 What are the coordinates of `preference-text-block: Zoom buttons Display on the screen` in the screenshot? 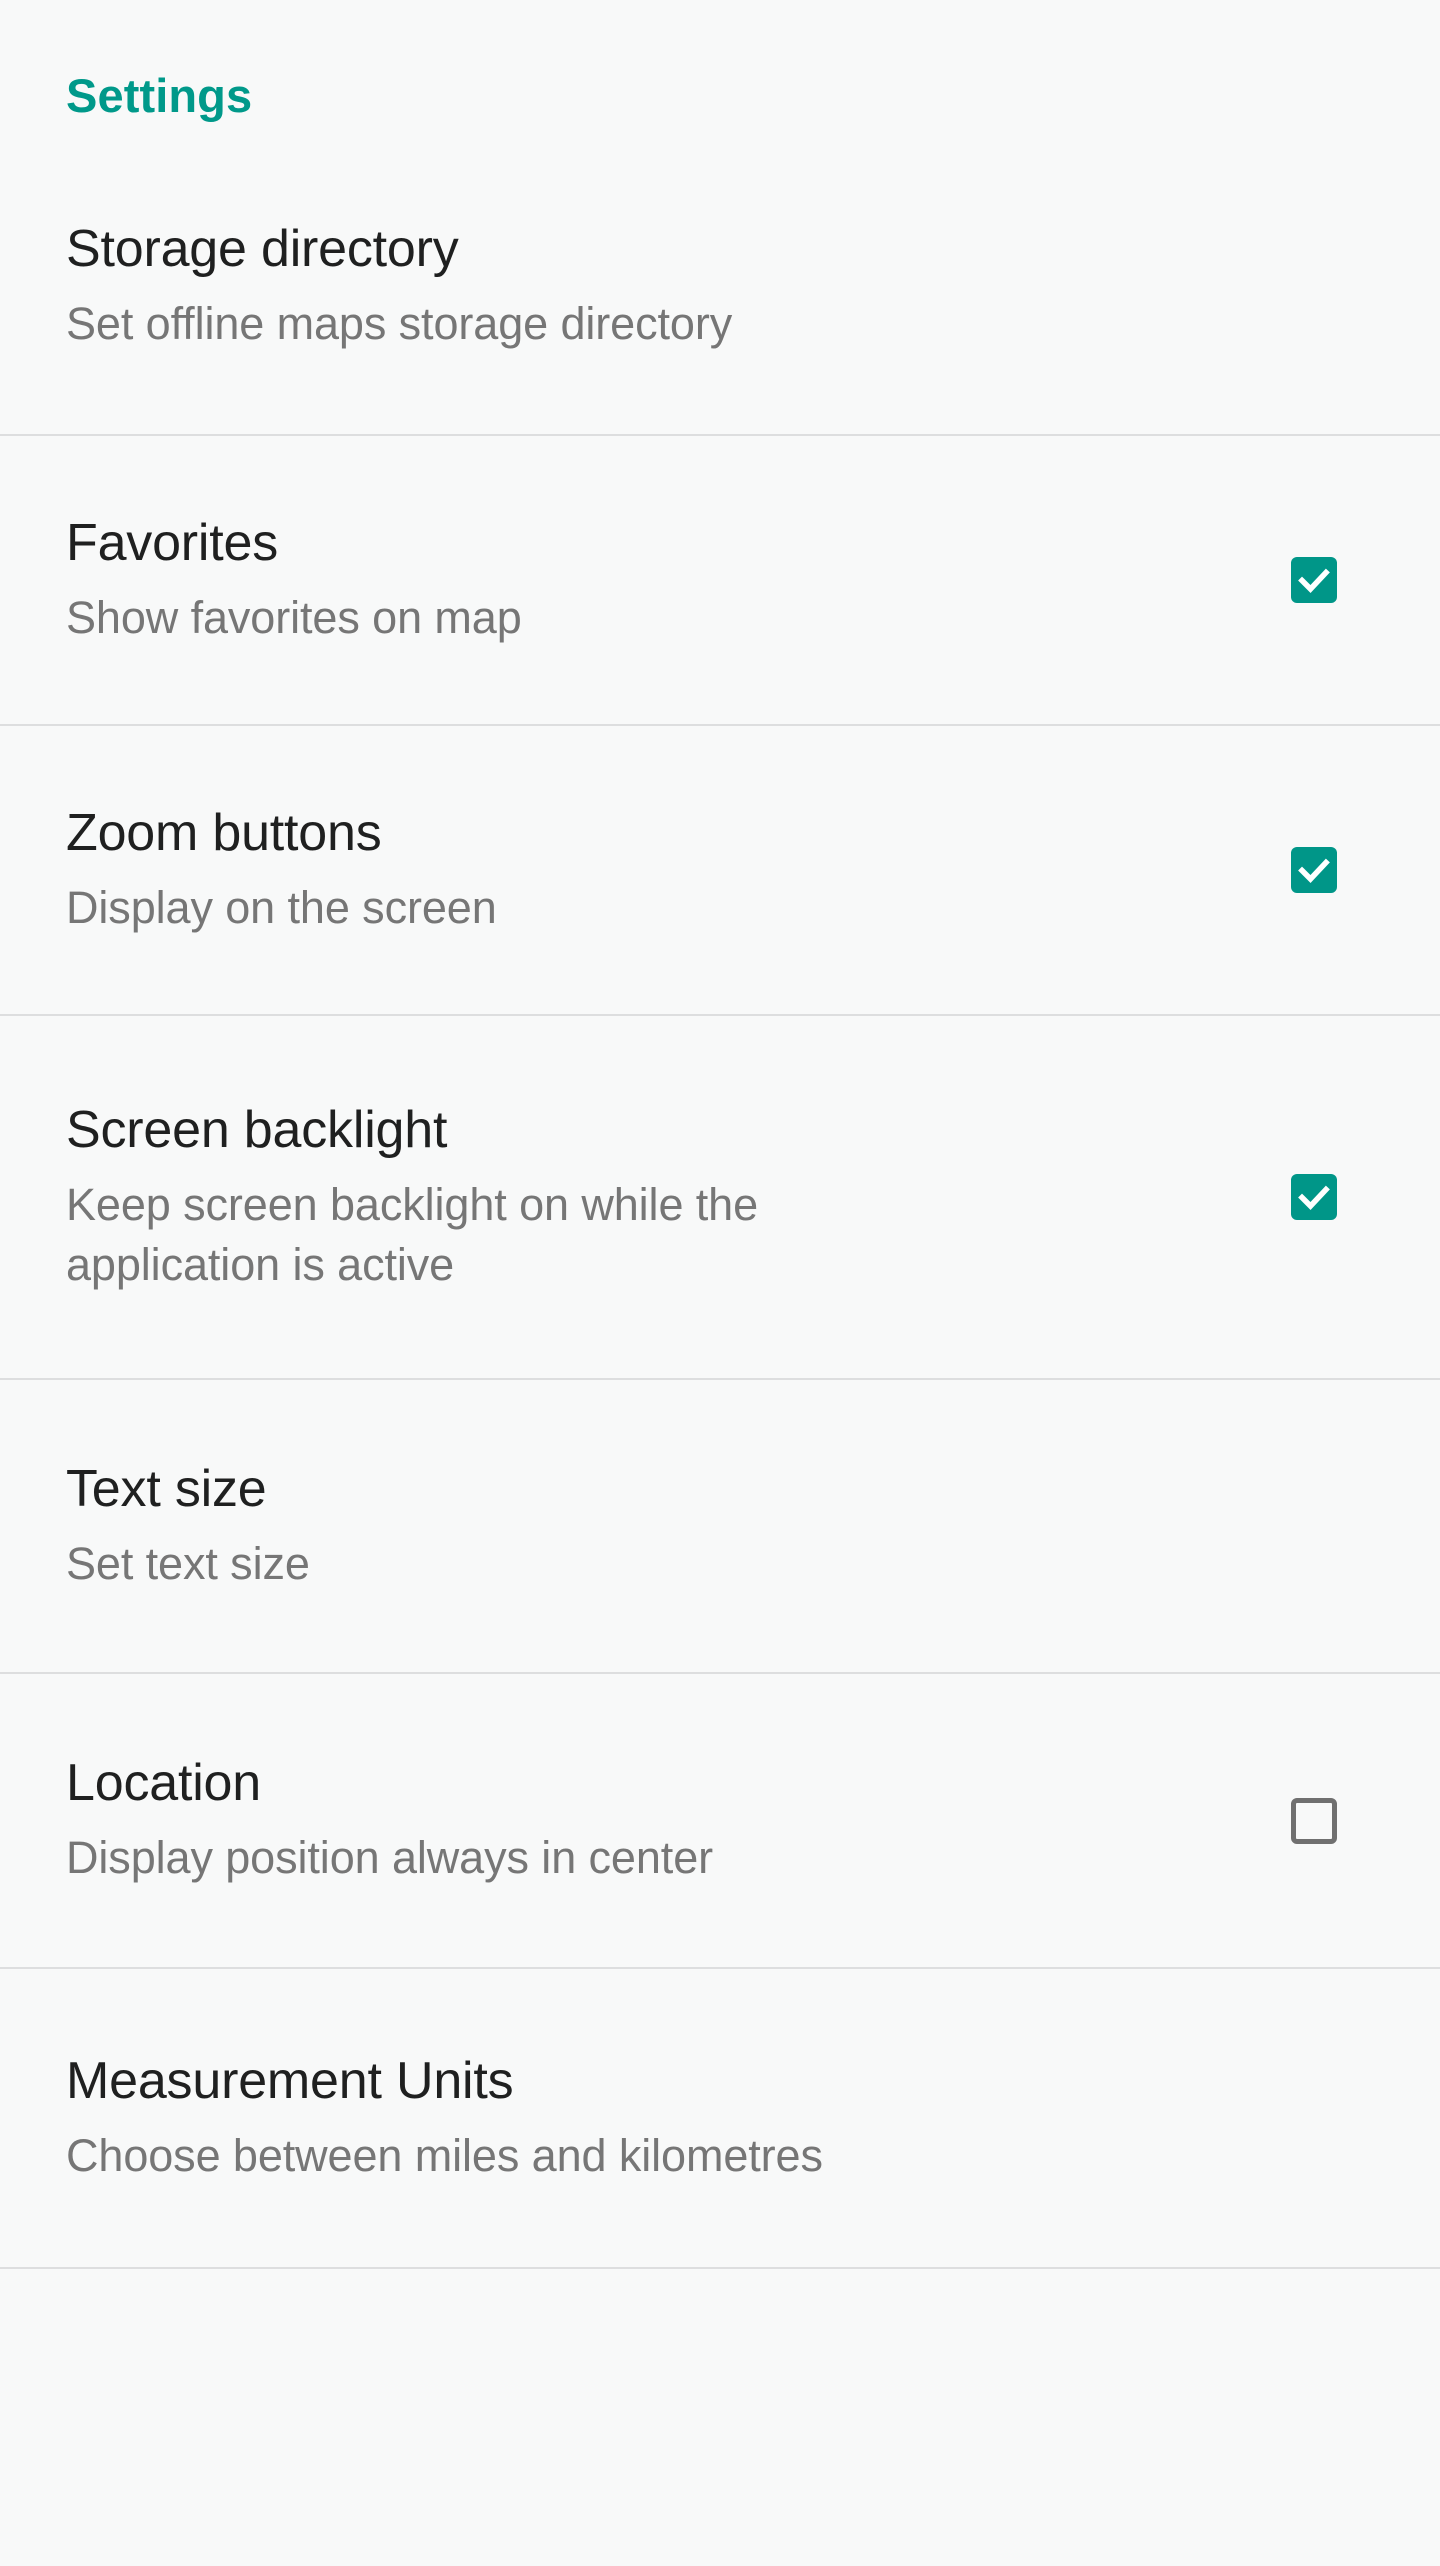 It's located at (660, 870).